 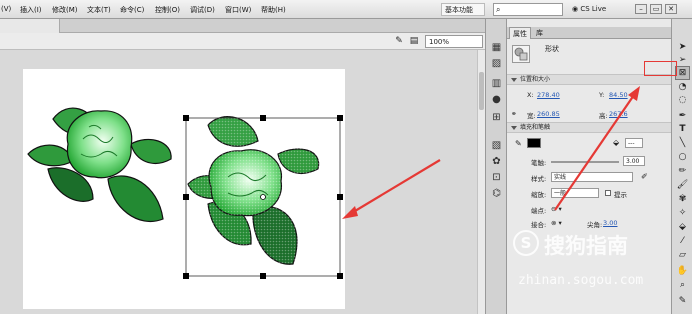 What do you see at coordinates (594, 267) in the screenshot?
I see `watermark: S 搜狗指南 zhinan.sogou.com` at bounding box center [594, 267].